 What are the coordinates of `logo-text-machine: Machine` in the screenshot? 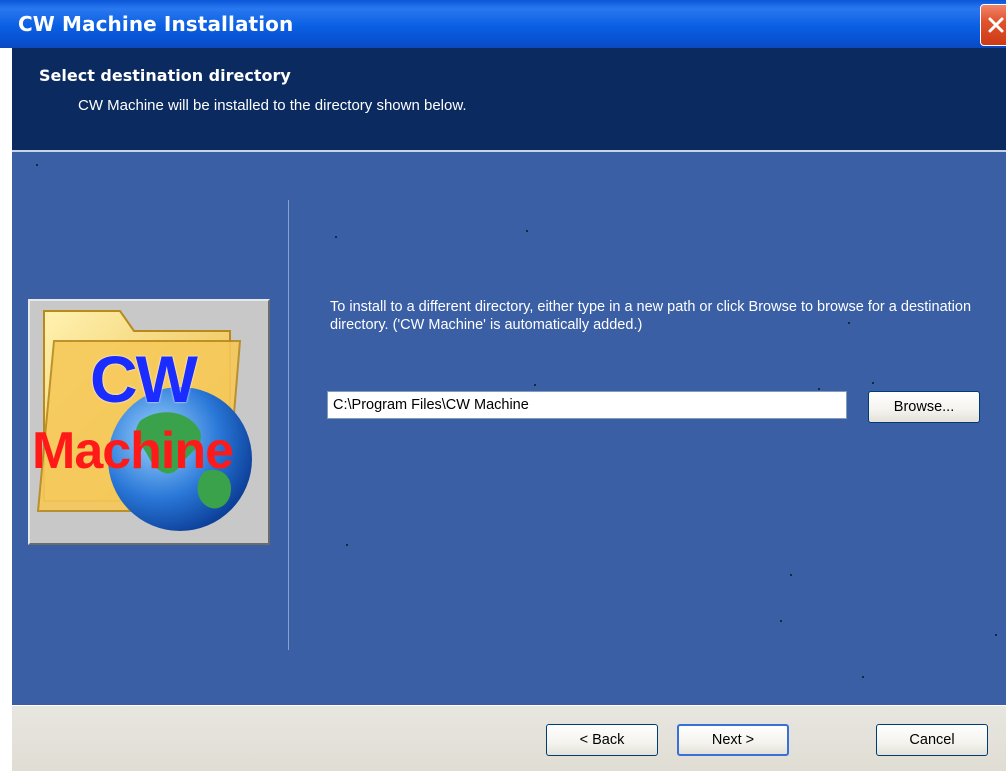 It's located at (133, 451).